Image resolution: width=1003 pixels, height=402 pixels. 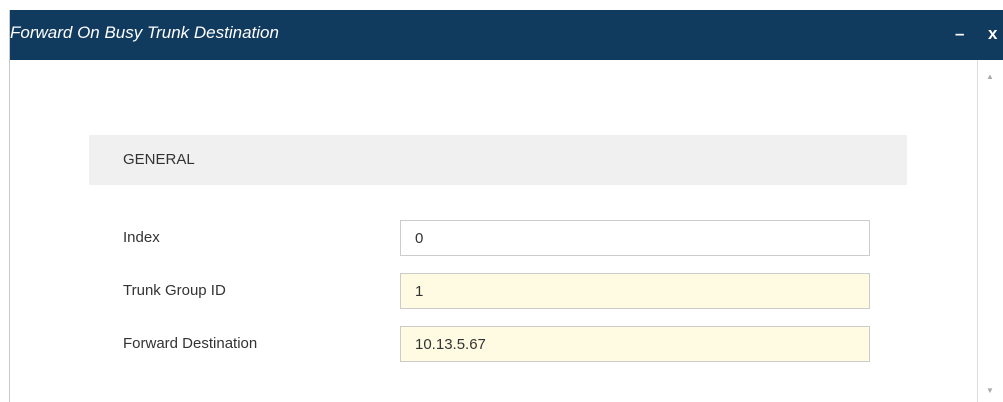 What do you see at coordinates (990, 390) in the screenshot?
I see `scroll-down-icon: ▼` at bounding box center [990, 390].